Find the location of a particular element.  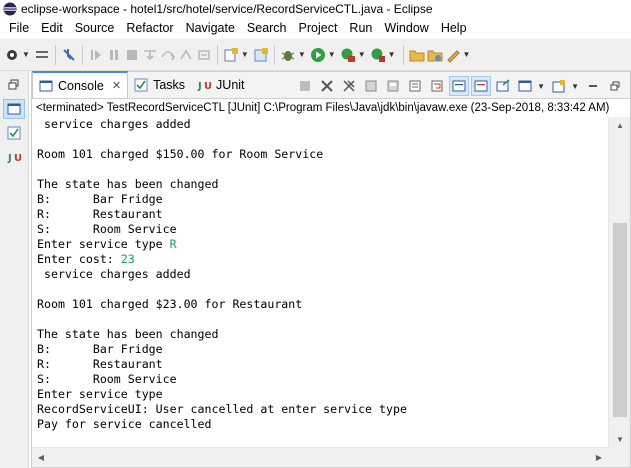

scroll-up-icon: ▲ is located at coordinates (620, 125).